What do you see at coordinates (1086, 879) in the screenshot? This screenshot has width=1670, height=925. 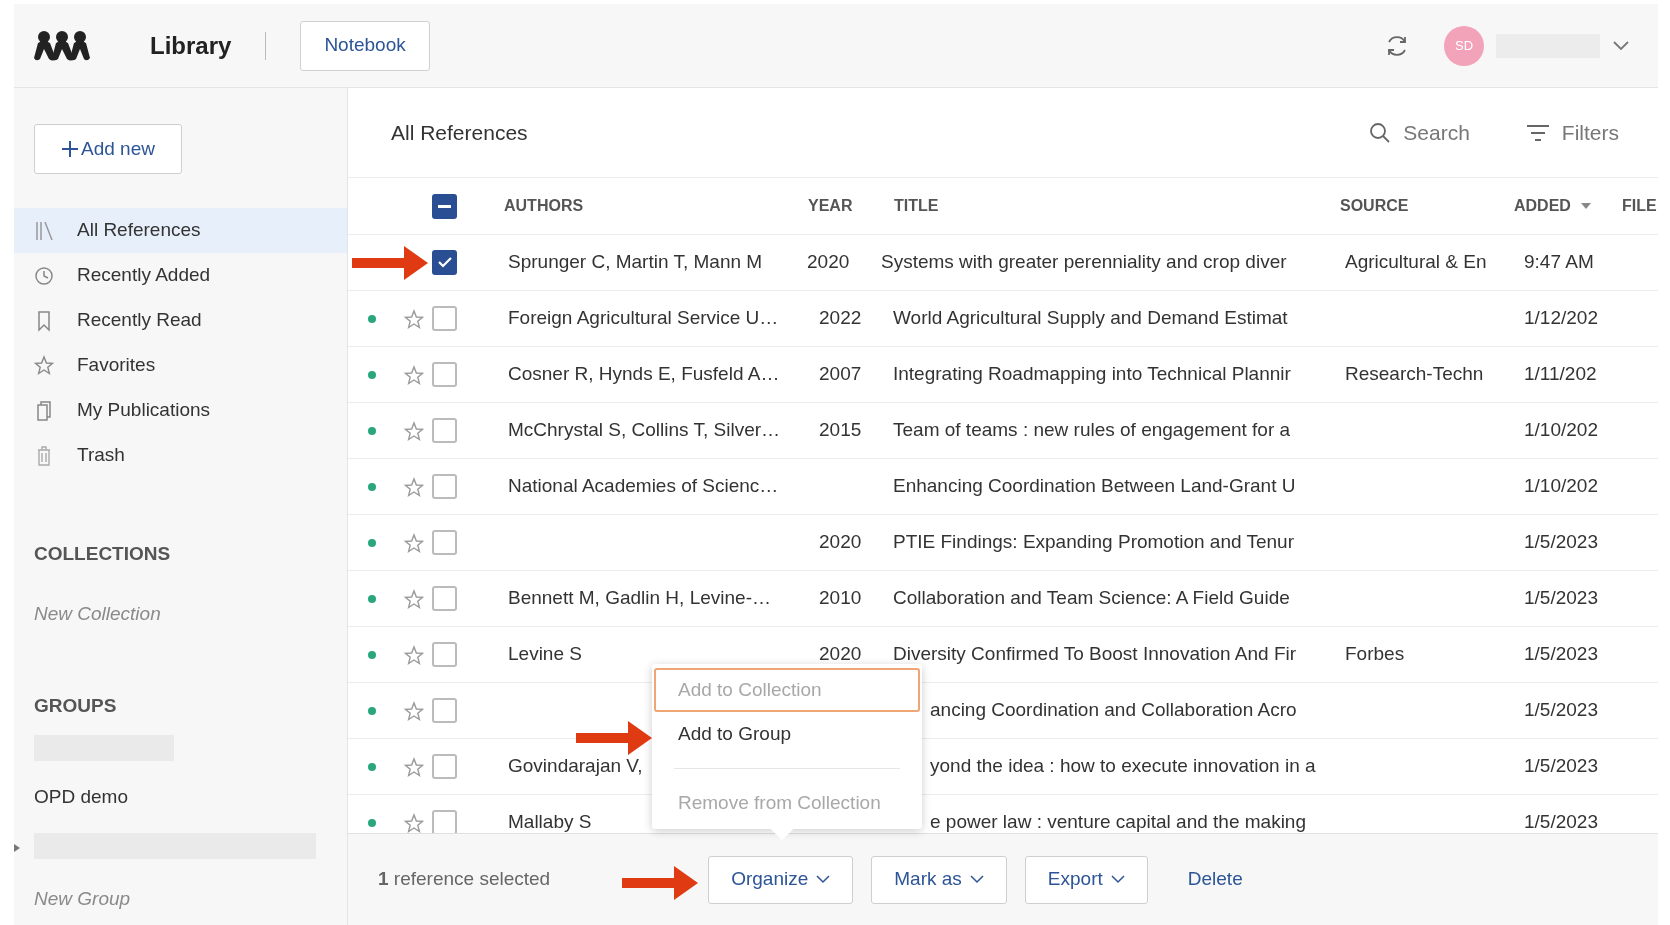 I see `dropdown-button: Export` at bounding box center [1086, 879].